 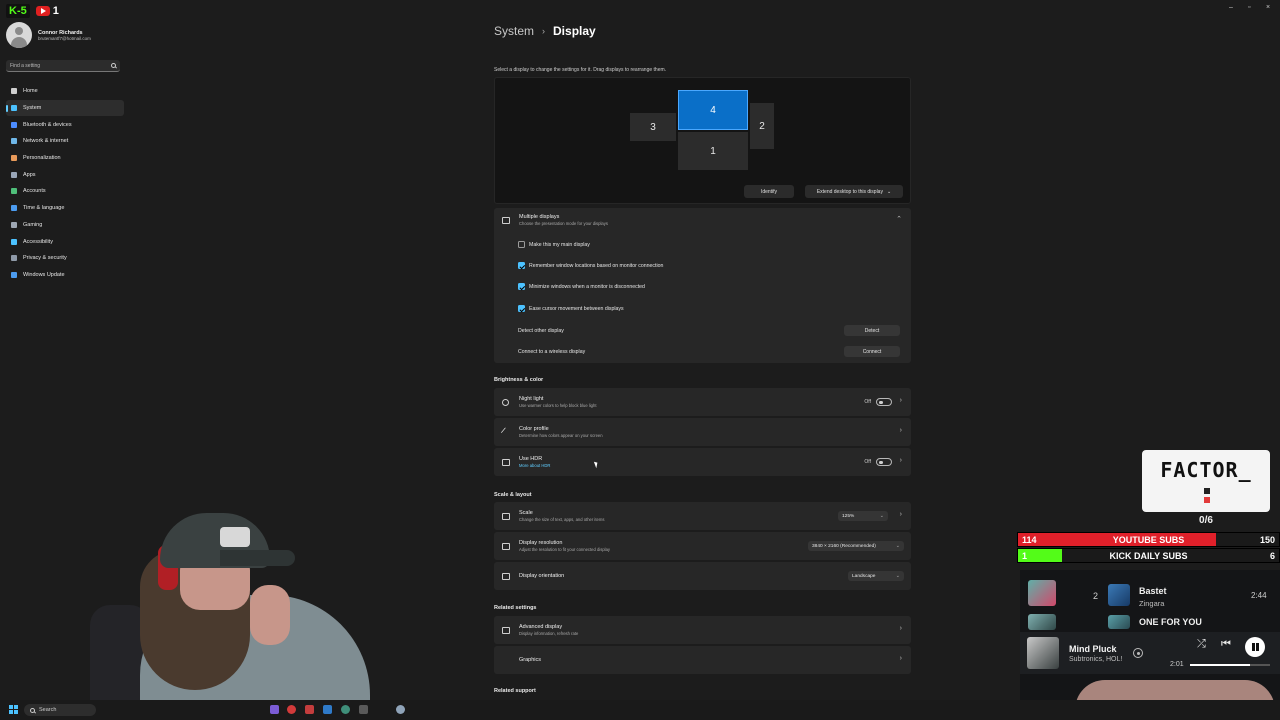 I want to click on kick-subs-goal: 6, so click(x=1272, y=556).